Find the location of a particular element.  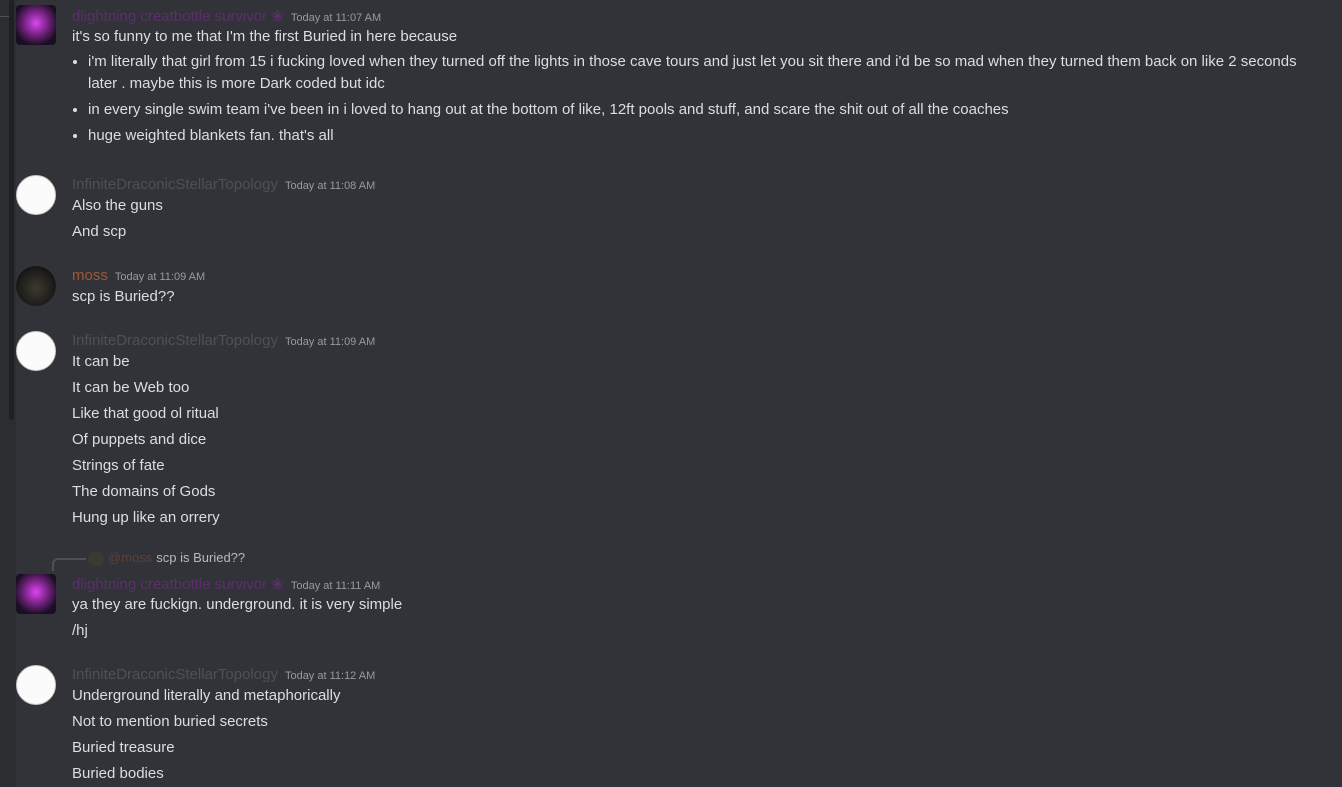

message-text: Of puppets and dice is located at coordinates (139, 439).